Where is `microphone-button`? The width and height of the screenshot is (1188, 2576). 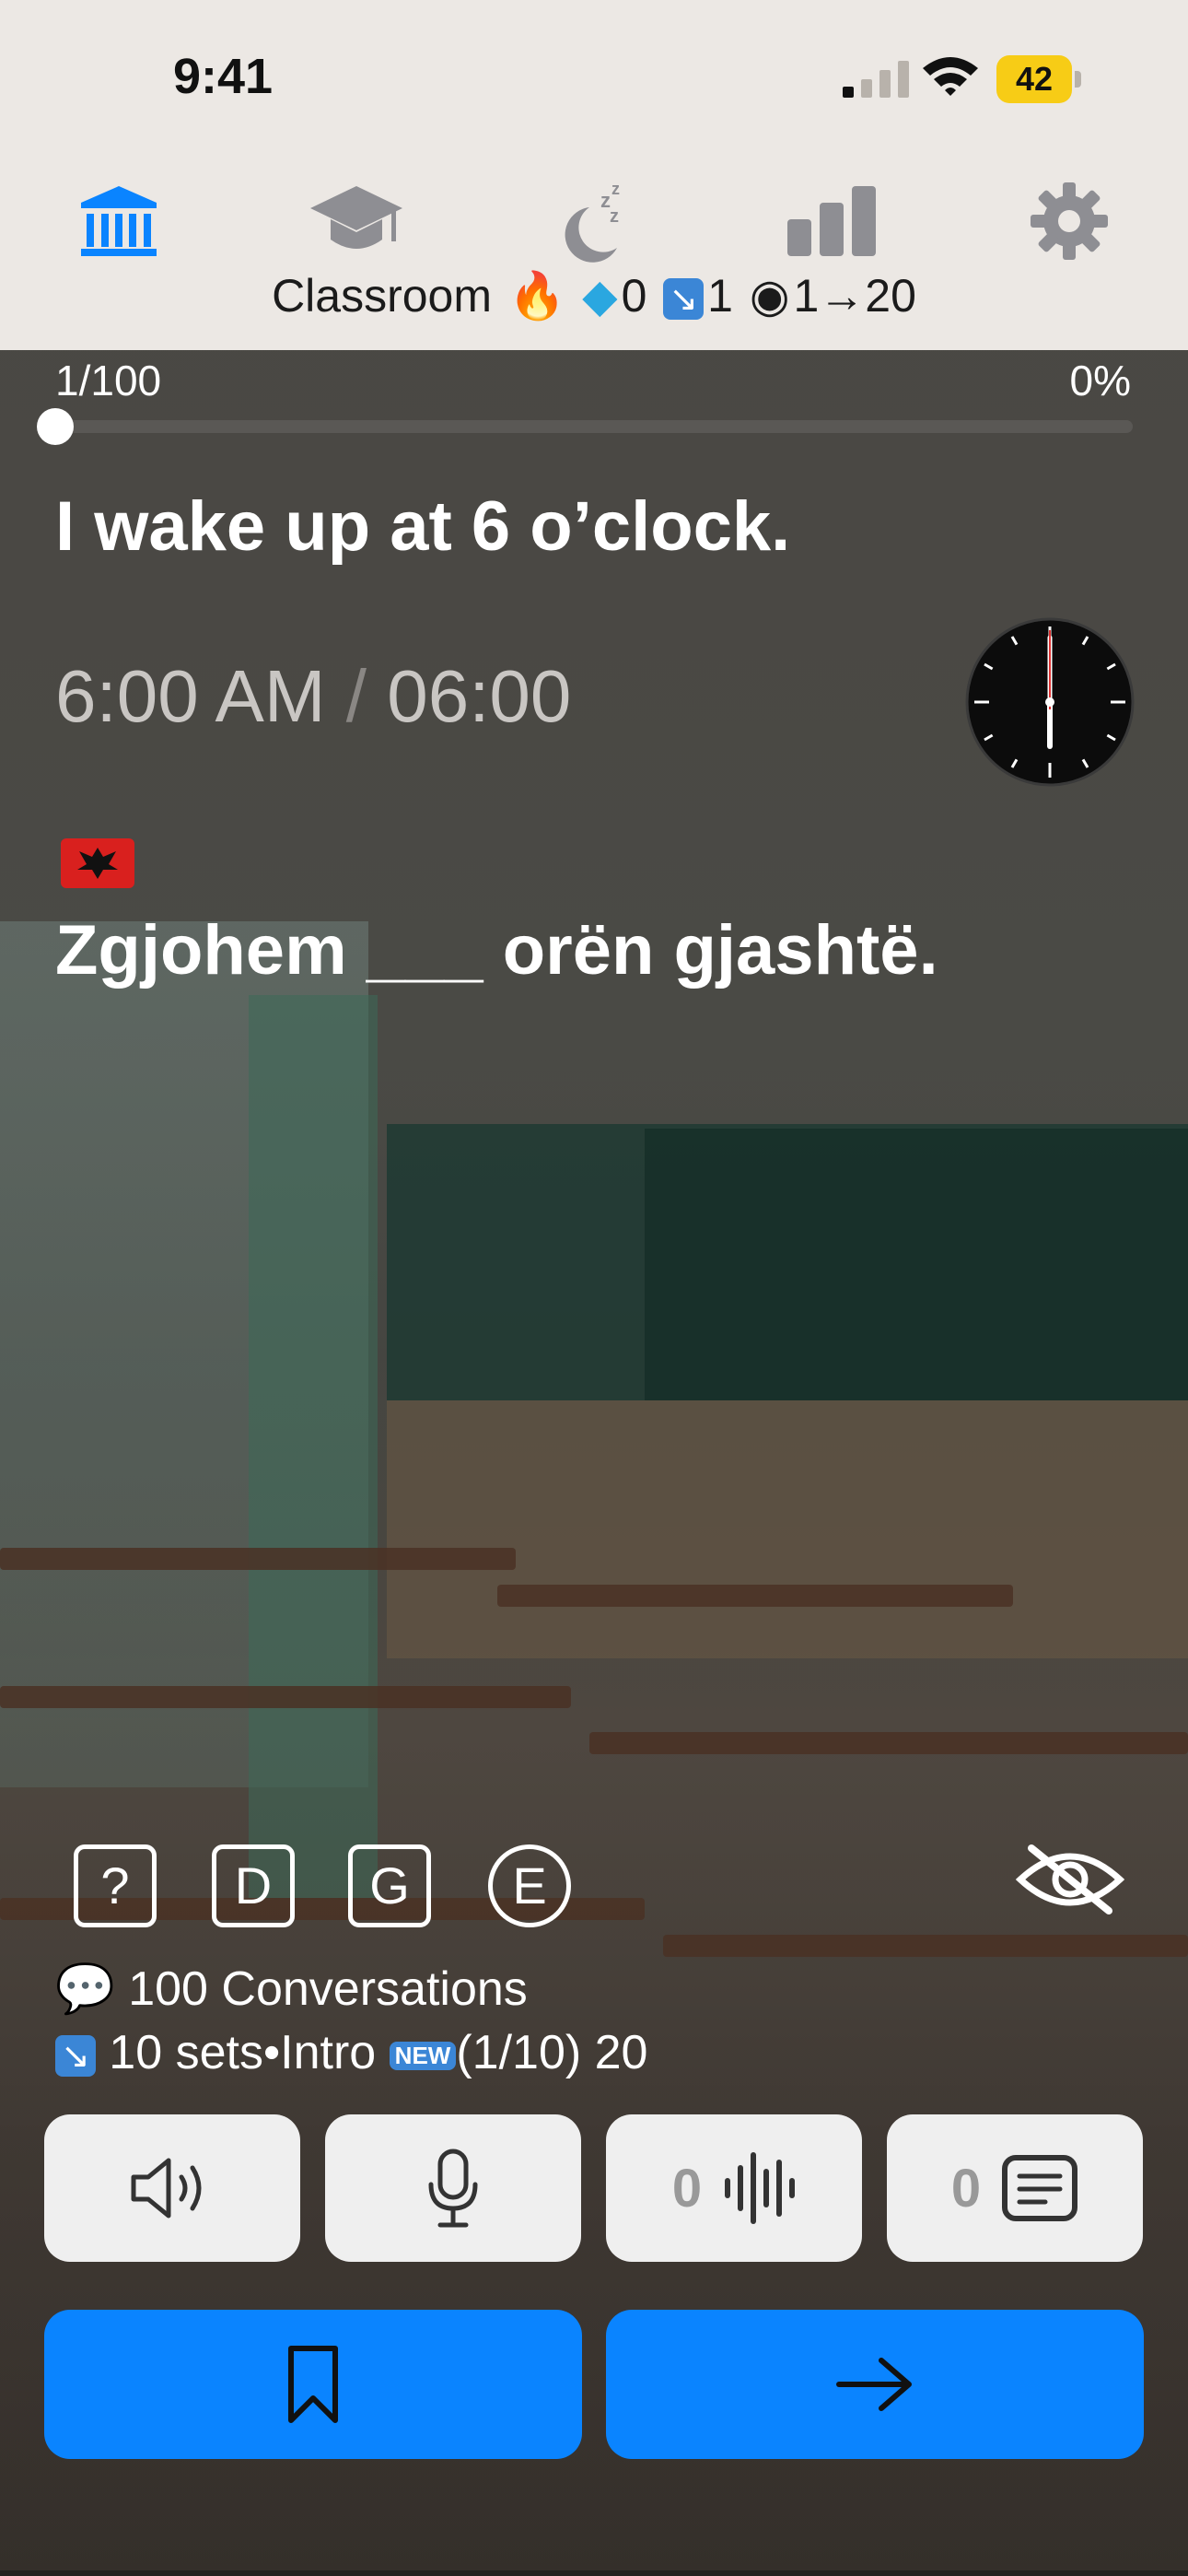
microphone-button is located at coordinates (453, 2188).